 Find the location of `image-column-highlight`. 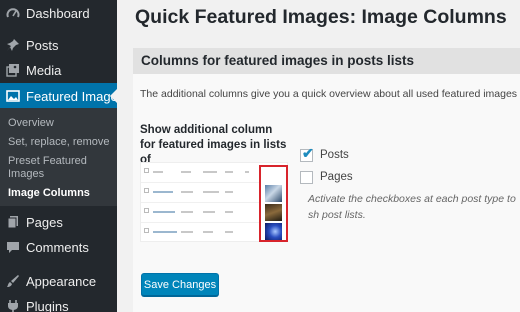

image-column-highlight is located at coordinates (273, 203).